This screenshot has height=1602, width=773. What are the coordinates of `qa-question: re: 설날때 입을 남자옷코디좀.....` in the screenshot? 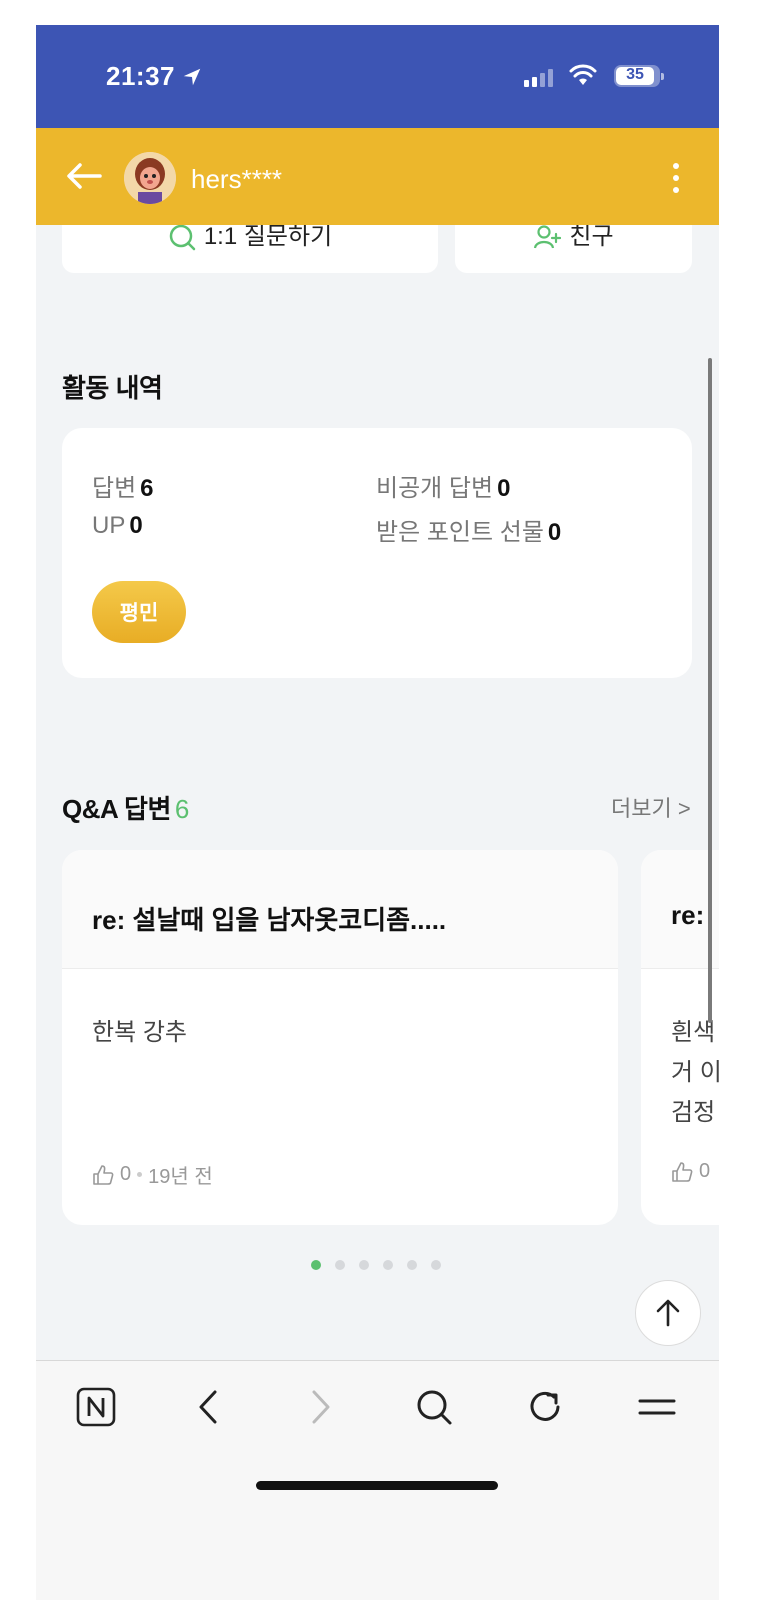 It's located at (269, 920).